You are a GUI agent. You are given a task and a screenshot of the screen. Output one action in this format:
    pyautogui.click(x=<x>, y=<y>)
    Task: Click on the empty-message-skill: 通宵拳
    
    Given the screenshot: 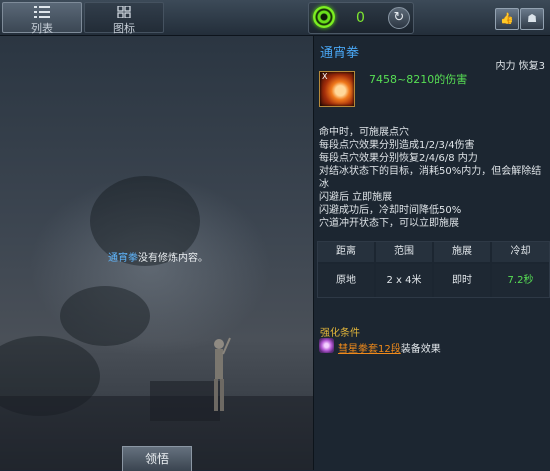 What is the action you would take?
    pyautogui.click(x=123, y=258)
    